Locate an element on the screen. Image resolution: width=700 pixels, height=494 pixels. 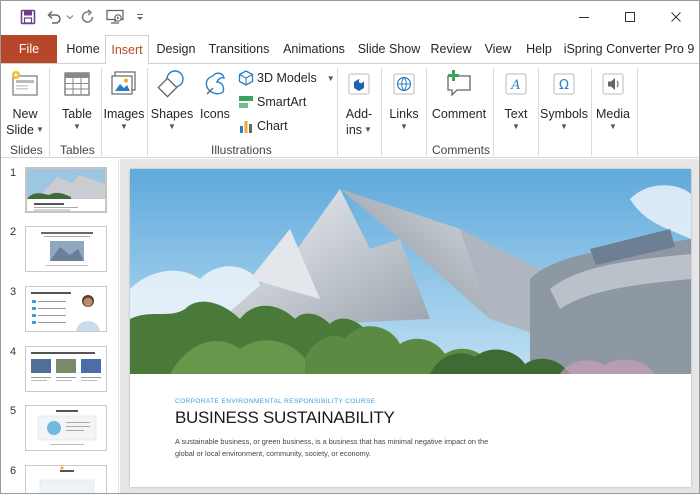
images-button: Images ▼ is located at coordinates (124, 100).